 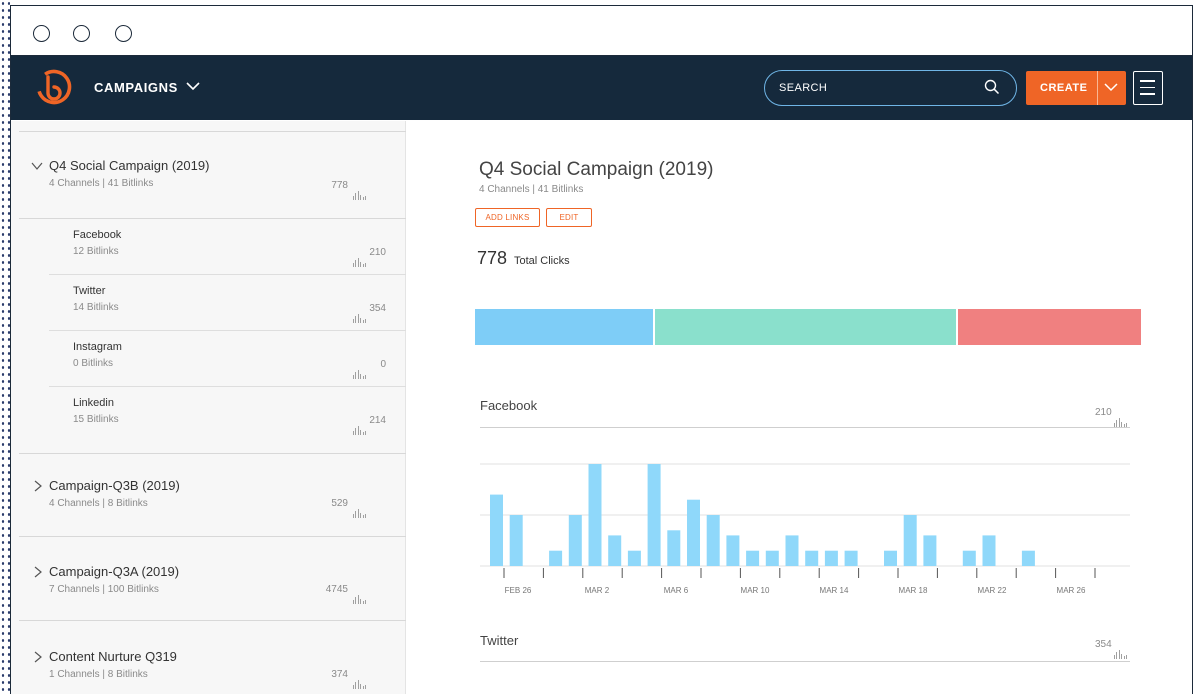 I want to click on page-title: Q4 Social Campaign (2019), so click(x=596, y=169).